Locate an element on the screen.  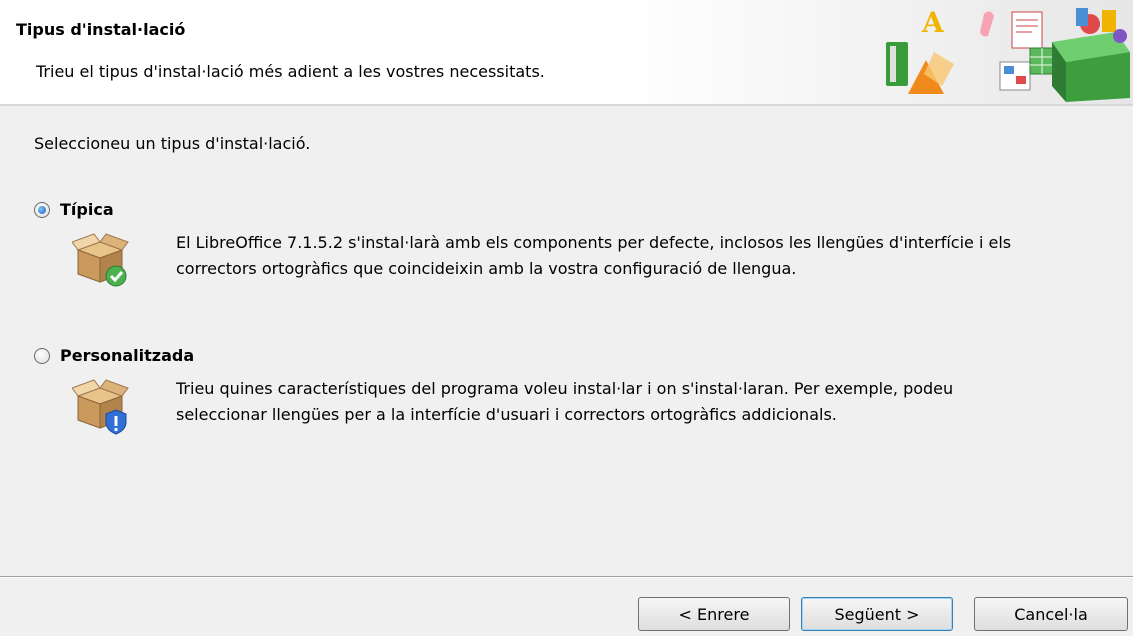
footer-divider is located at coordinates (566, 577).